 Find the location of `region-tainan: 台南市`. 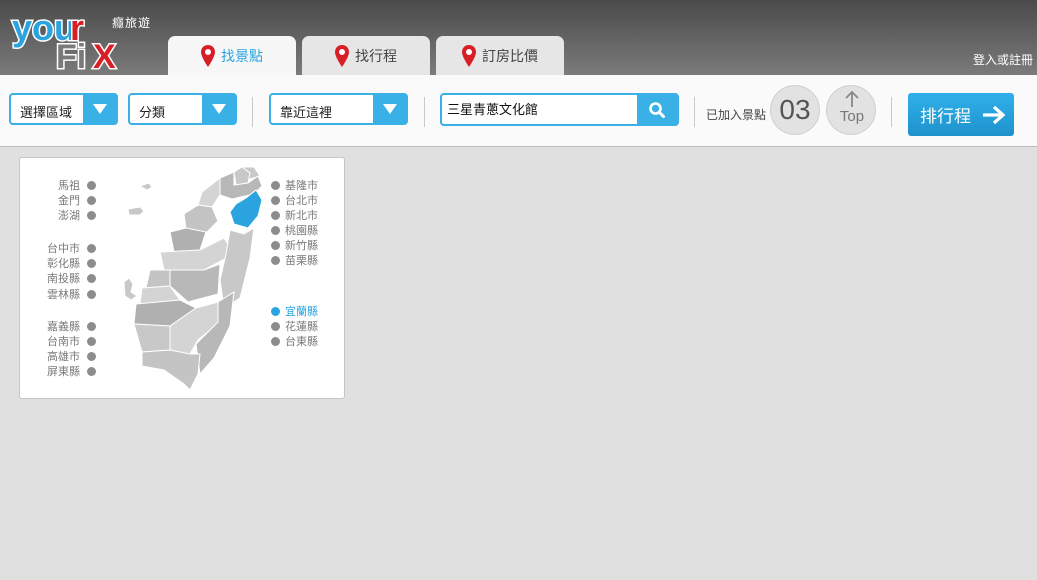

region-tainan: 台南市 is located at coordinates (71, 341).